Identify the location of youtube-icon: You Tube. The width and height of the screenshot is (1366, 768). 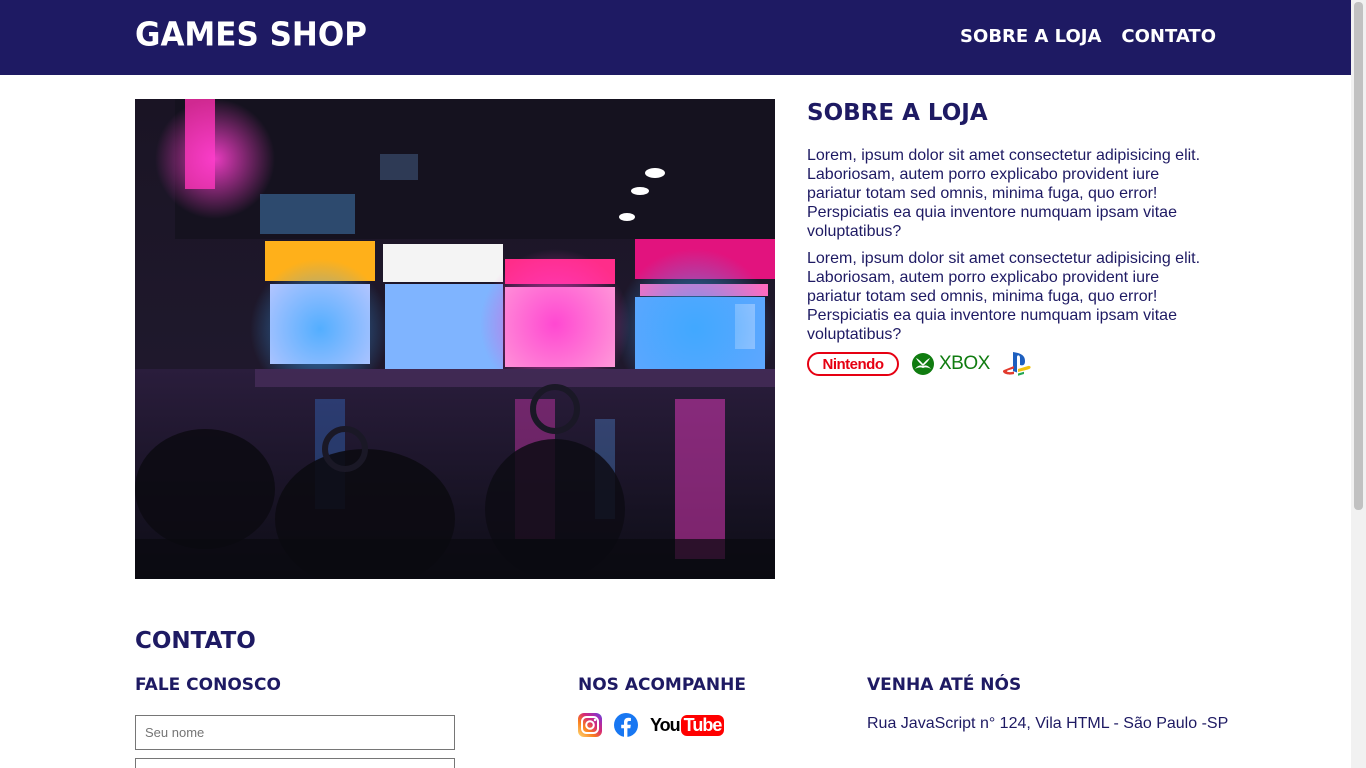
(687, 725).